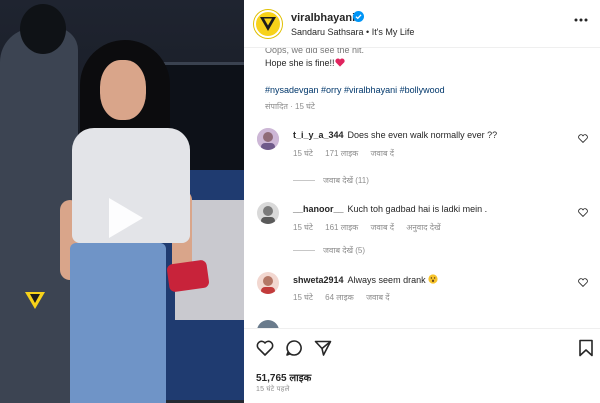  I want to click on share-icon, so click(323, 348).